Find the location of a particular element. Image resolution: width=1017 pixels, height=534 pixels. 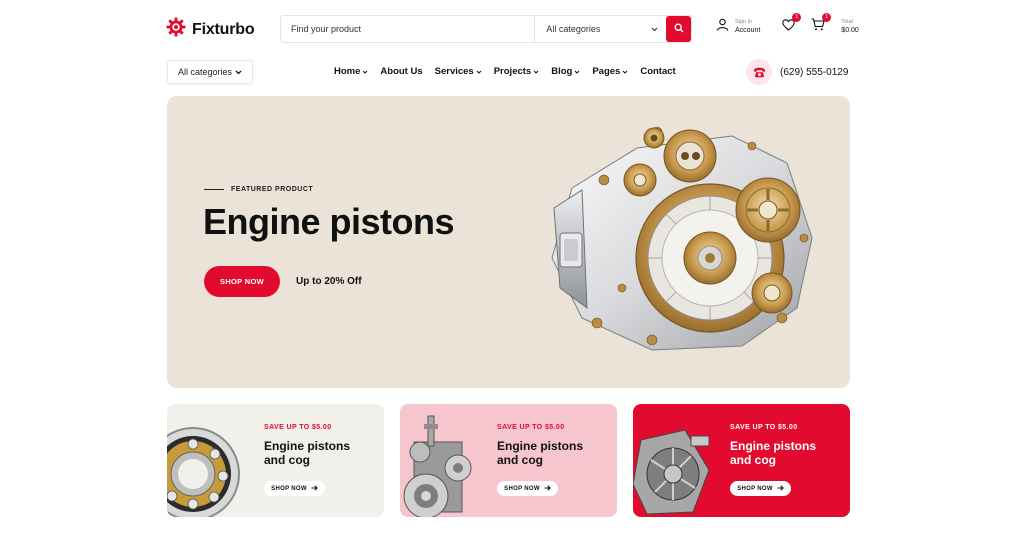

bearing-image is located at coordinates (207, 460).